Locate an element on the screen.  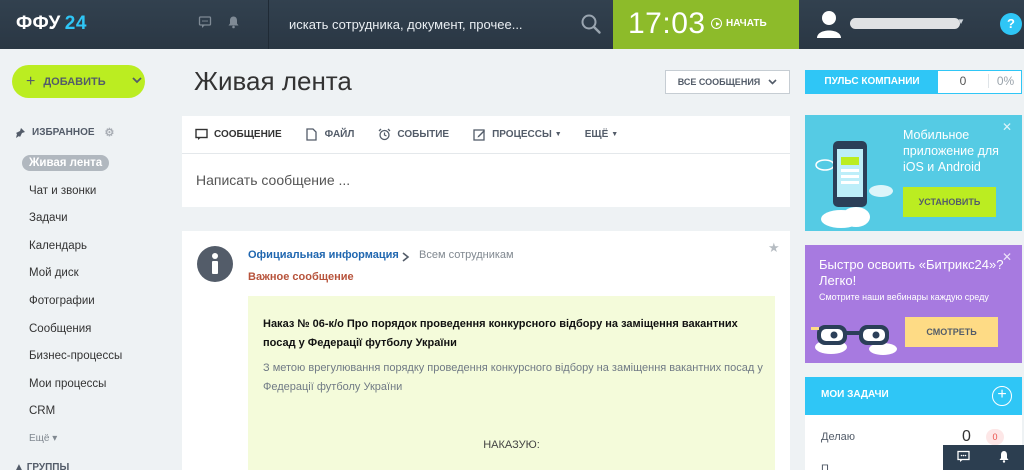
search-input is located at coordinates (429, 24).